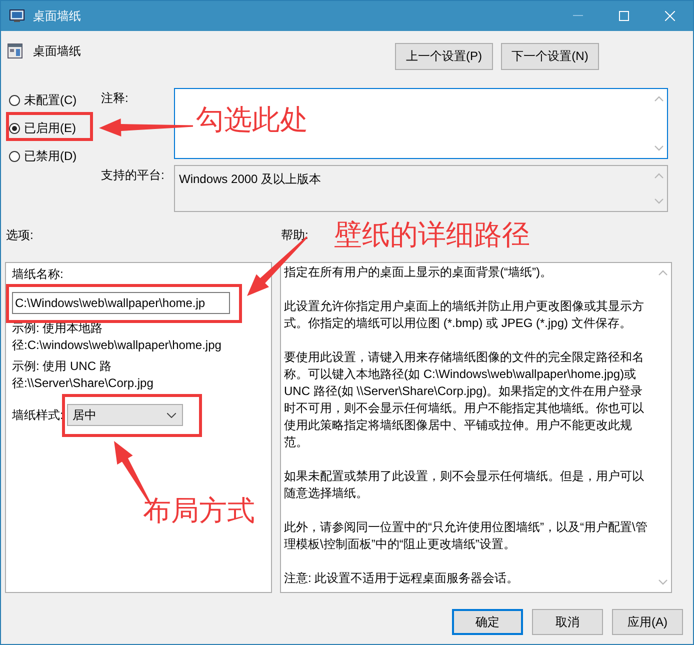 Image resolution: width=694 pixels, height=645 pixels. I want to click on field-label: 墙纸样式:, so click(38, 415).